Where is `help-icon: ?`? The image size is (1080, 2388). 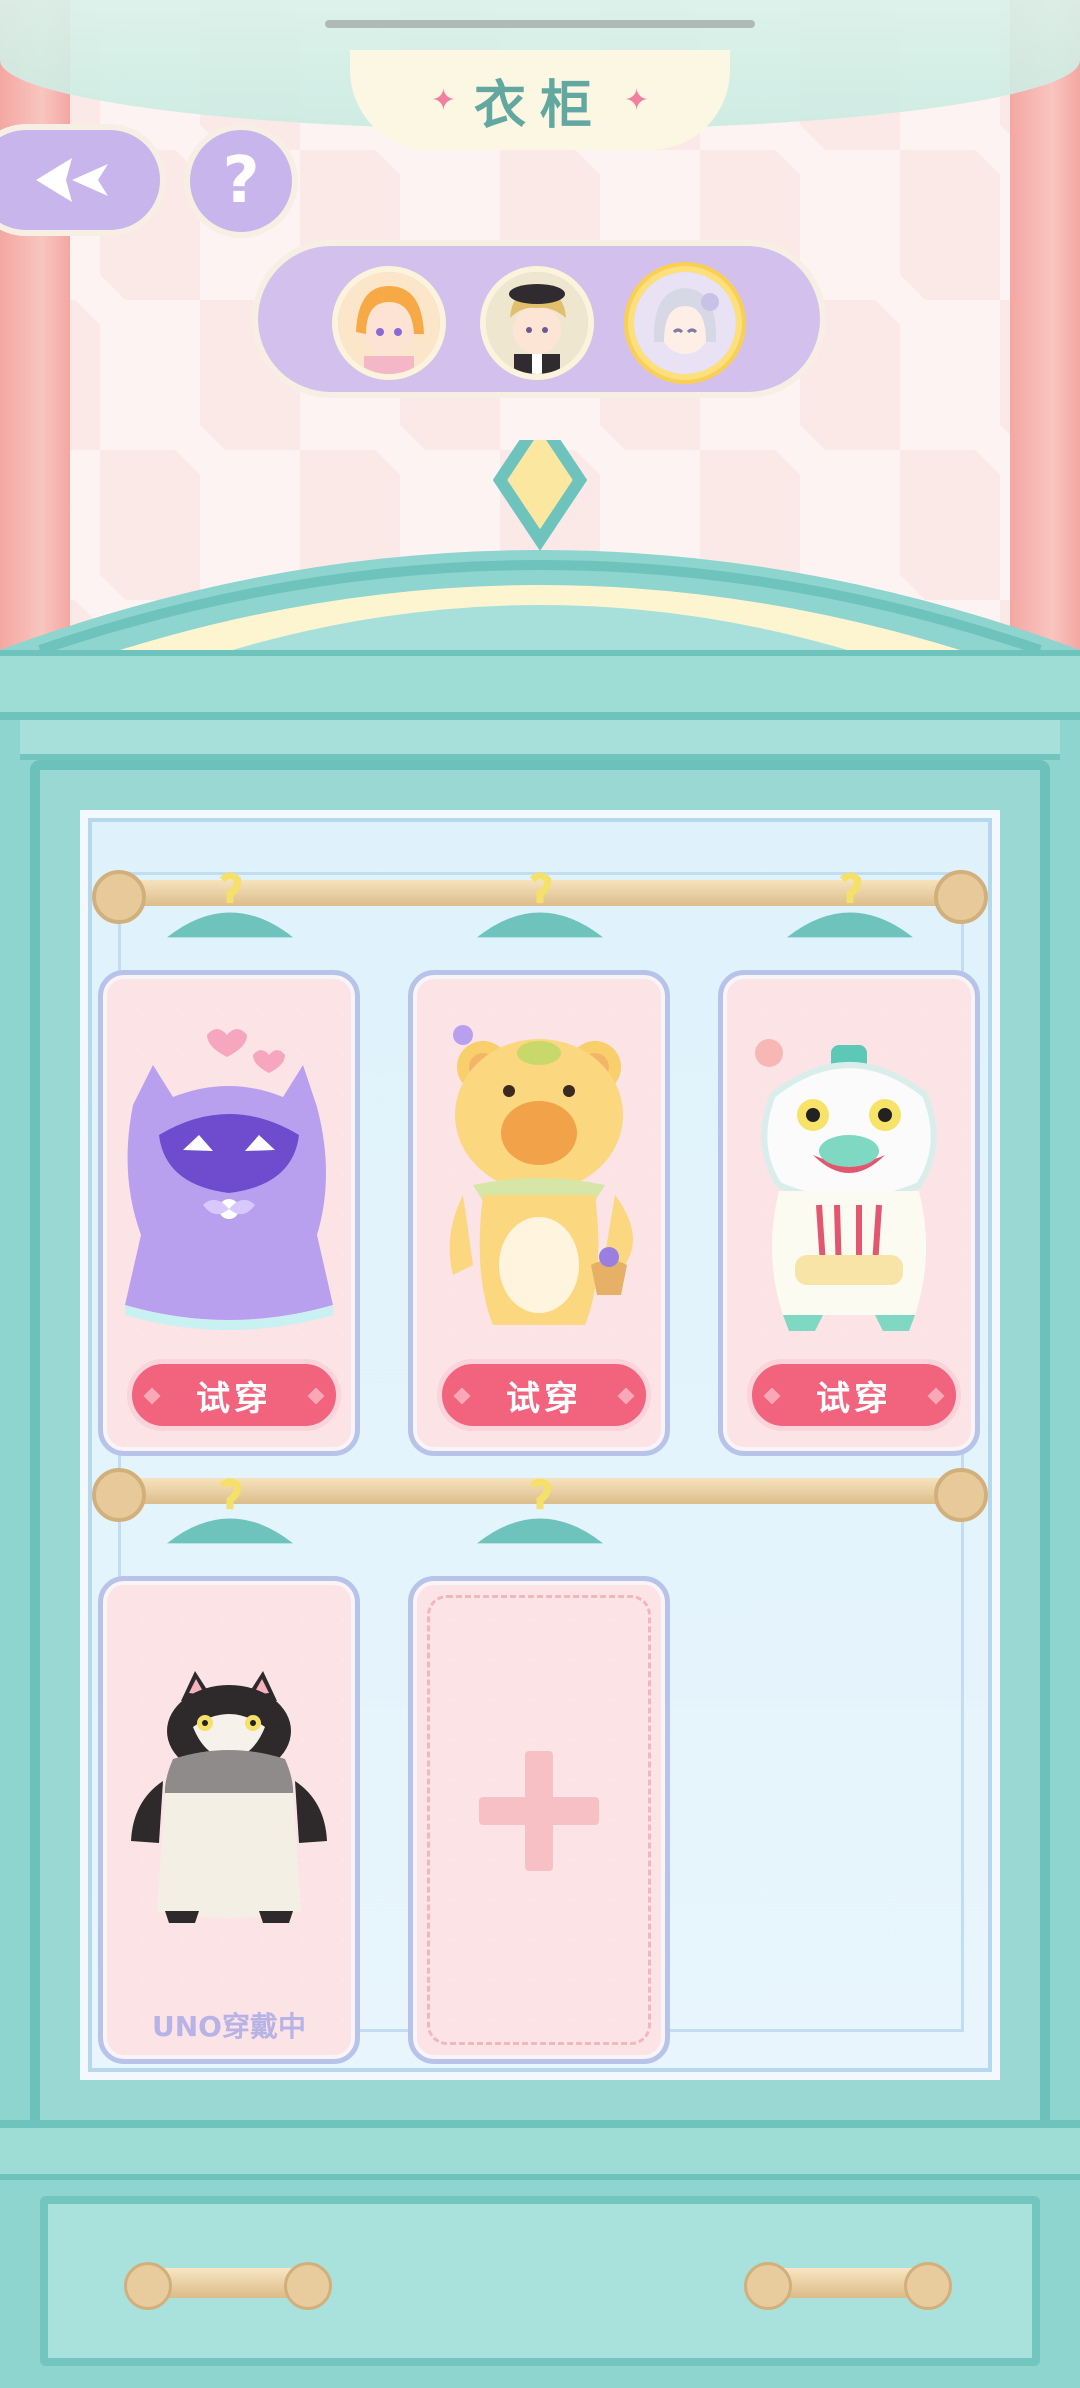 help-icon: ? is located at coordinates (241, 181).